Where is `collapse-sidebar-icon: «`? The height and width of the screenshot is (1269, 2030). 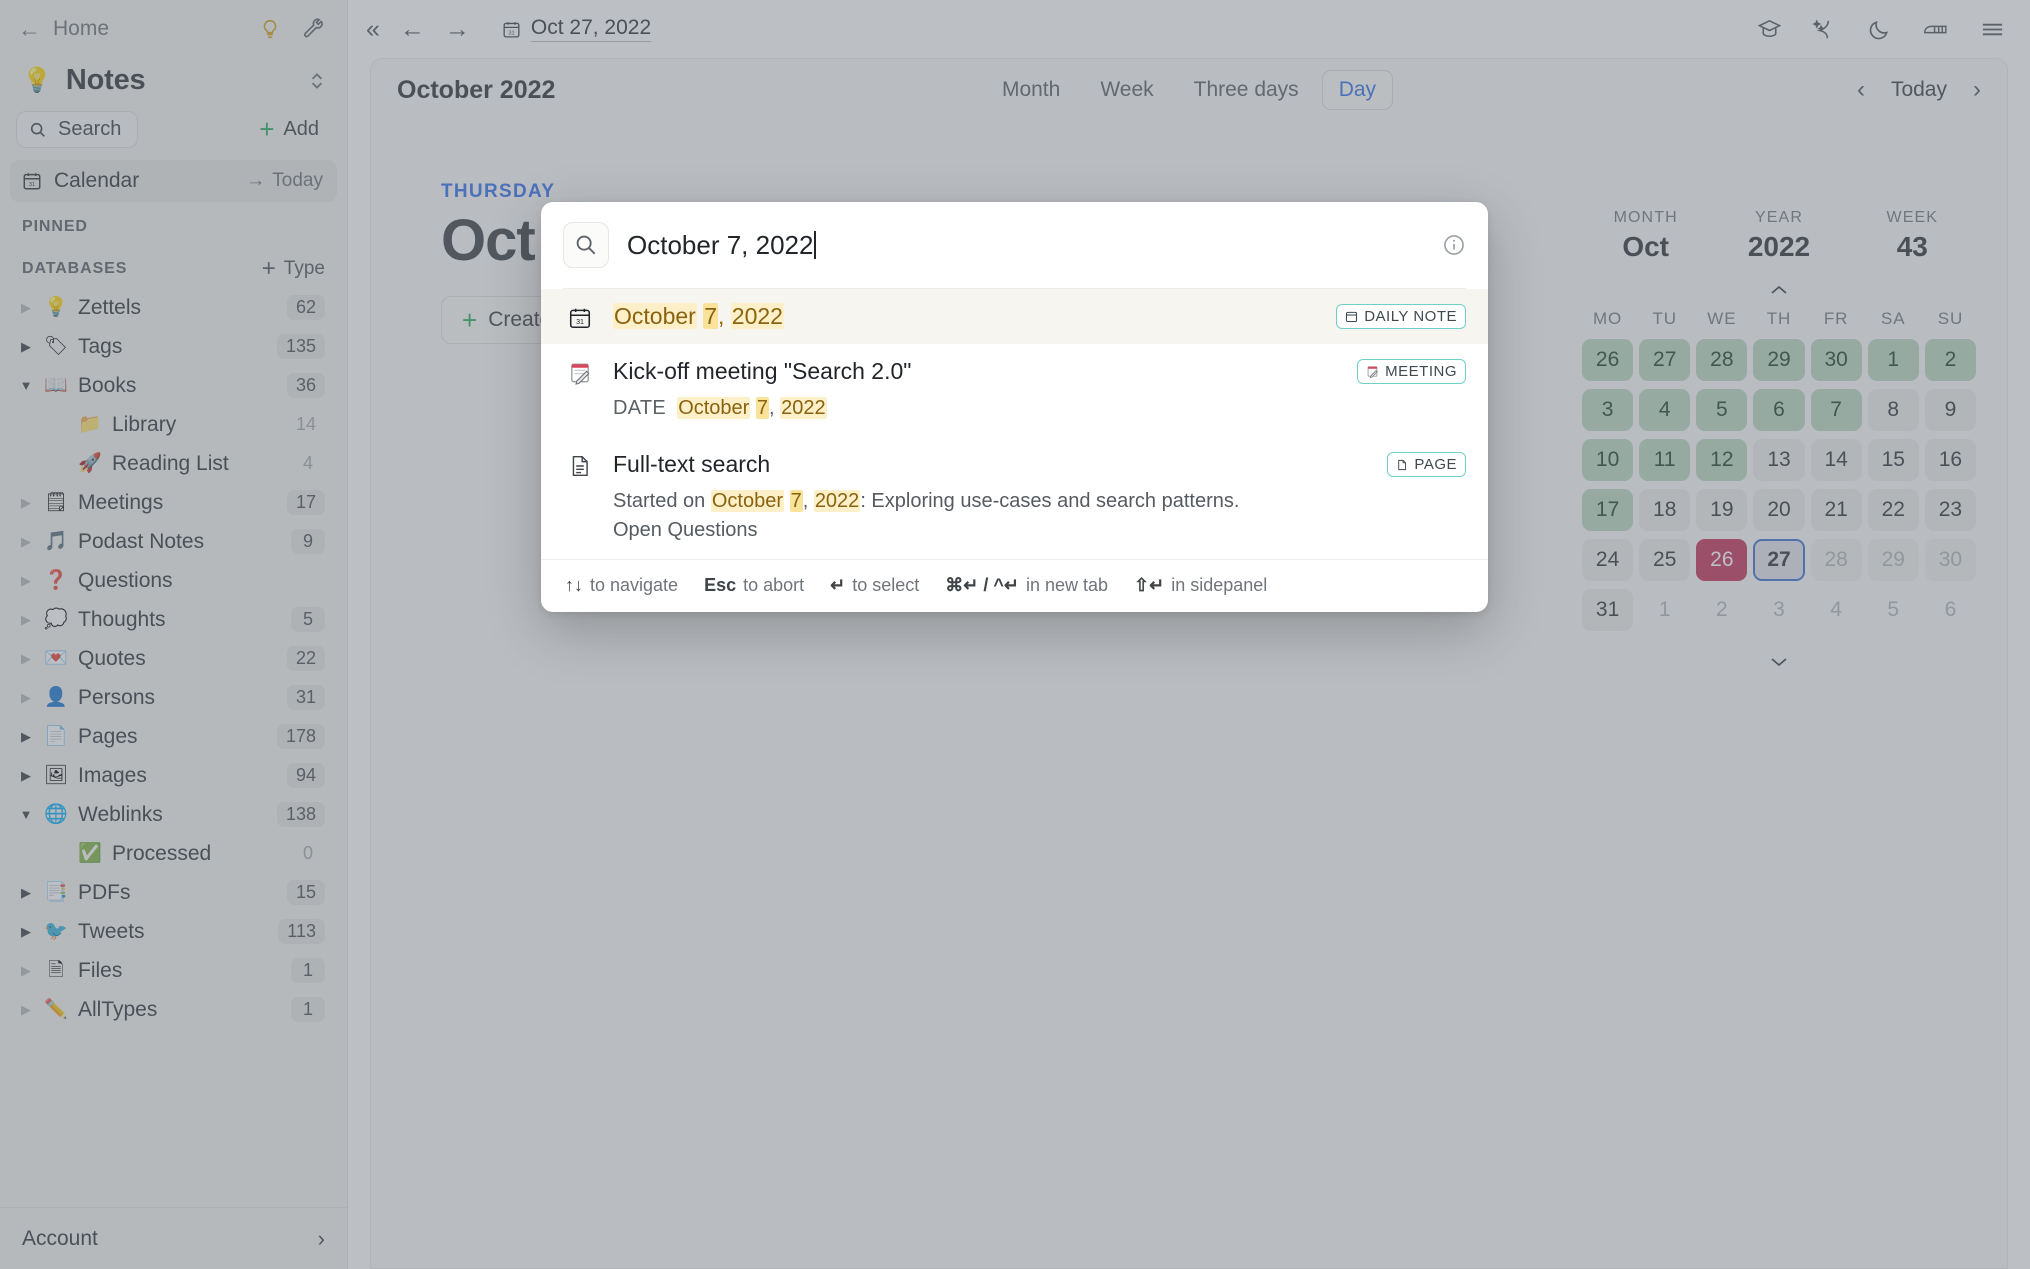 collapse-sidebar-icon: « is located at coordinates (373, 29).